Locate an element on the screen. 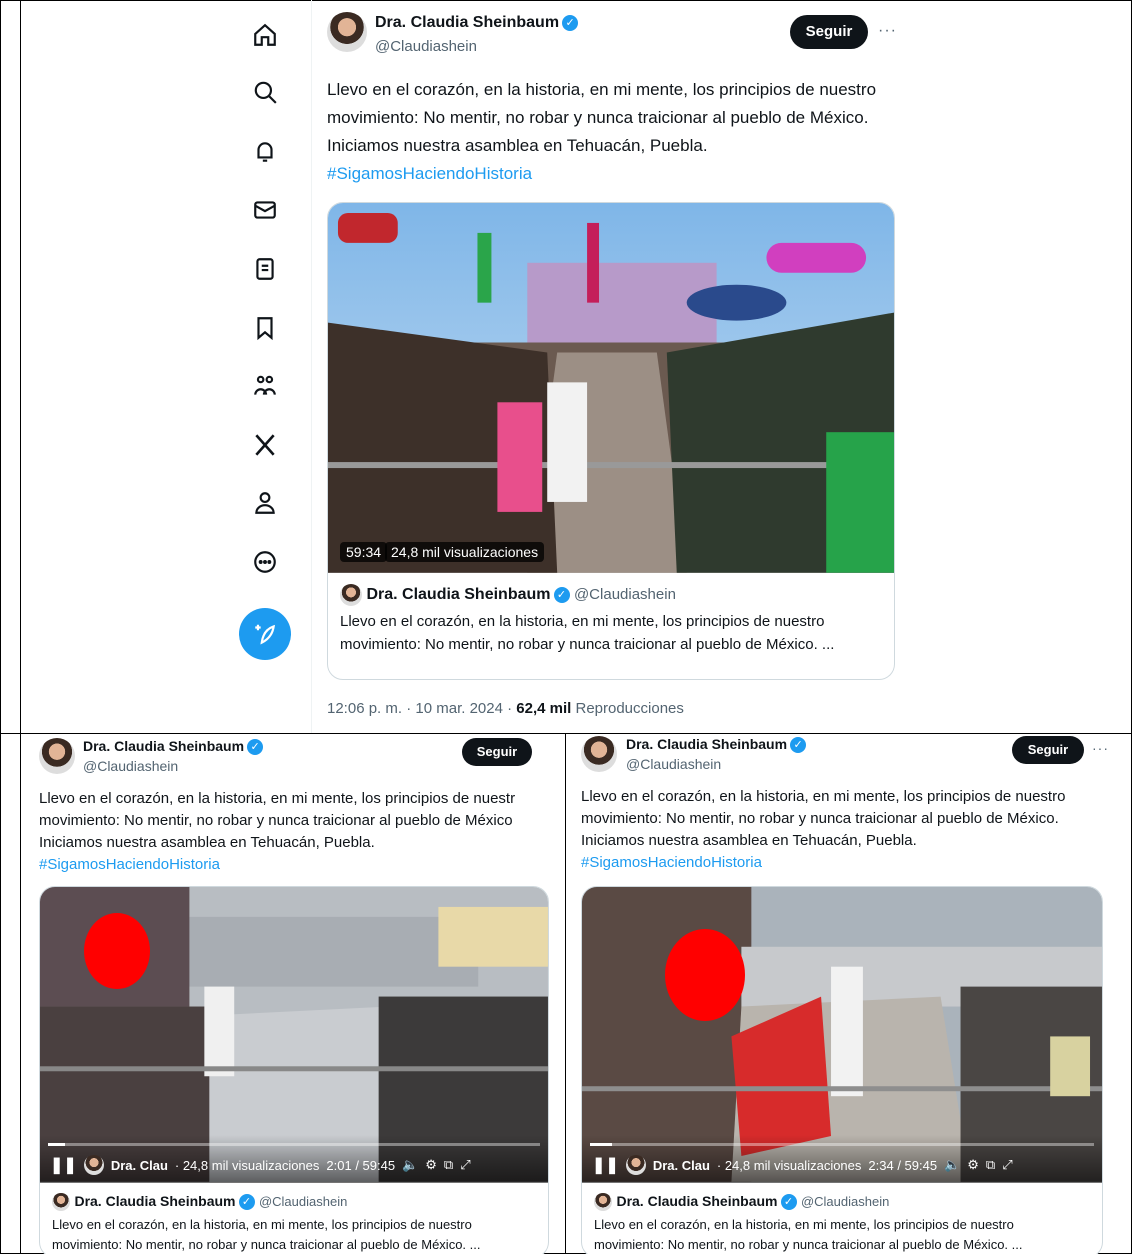  notifications-icon is located at coordinates (265, 152).